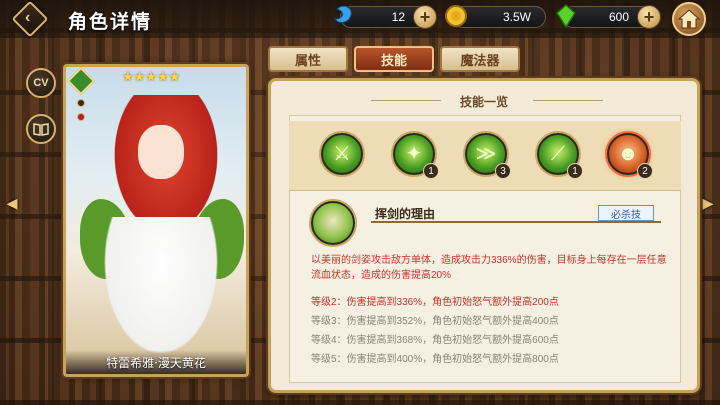  Describe the element at coordinates (503, 171) in the screenshot. I see `skill-level-badge: 3` at that location.